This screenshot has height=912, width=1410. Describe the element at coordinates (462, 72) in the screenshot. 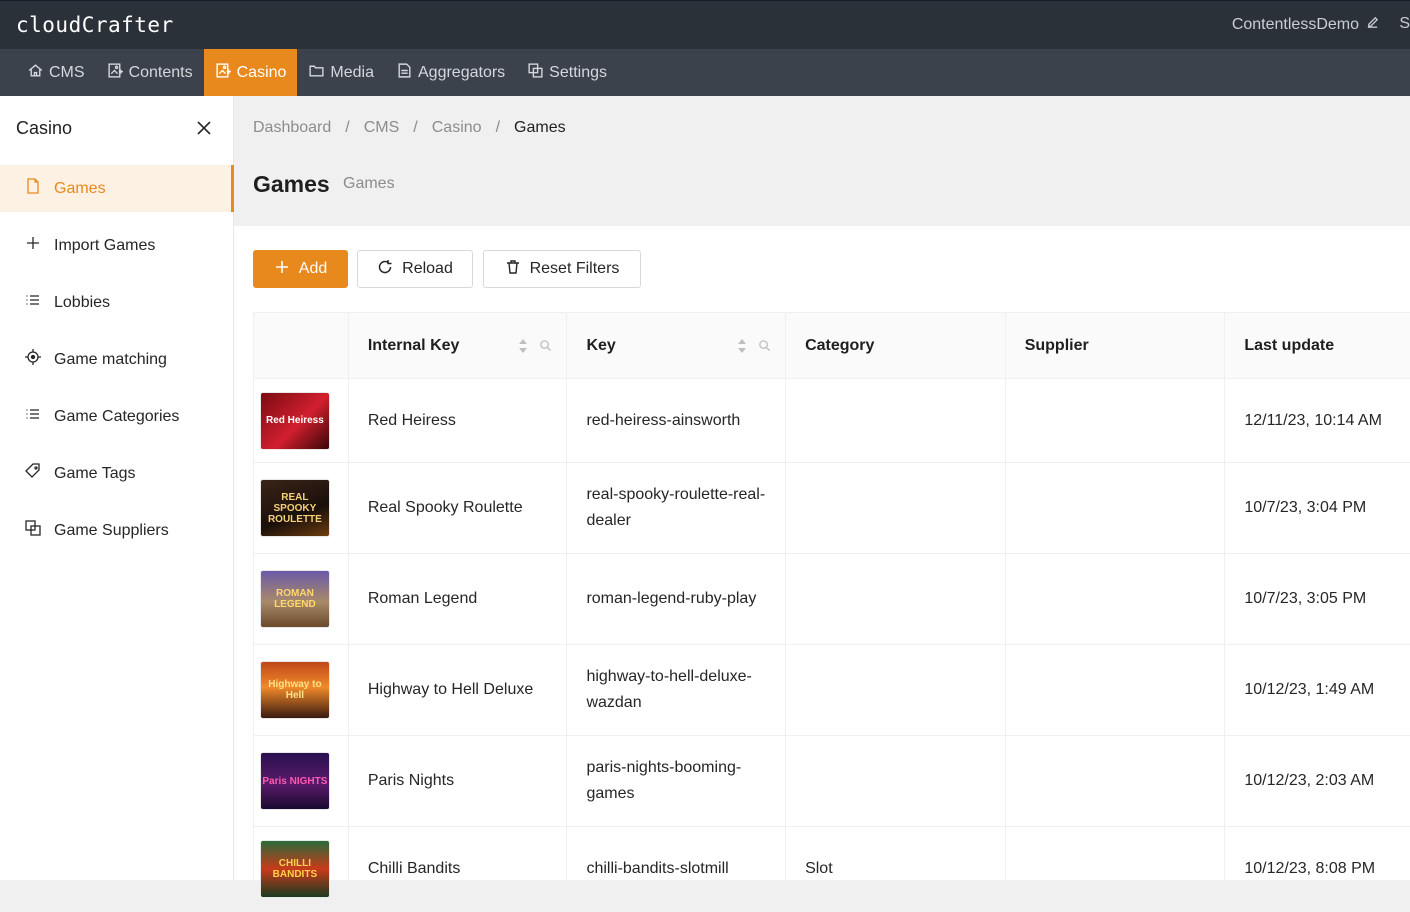

I see `nav-label: Aggregators` at that location.